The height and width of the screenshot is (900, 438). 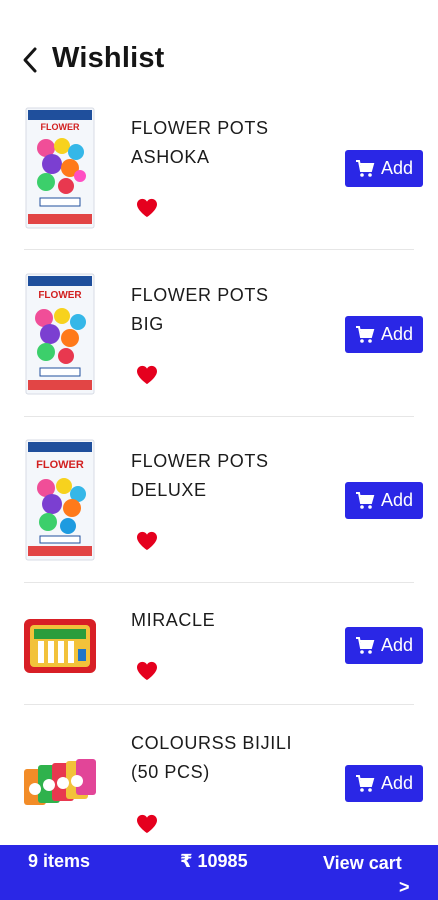 What do you see at coordinates (219, 50) in the screenshot?
I see `header: Wishlist` at bounding box center [219, 50].